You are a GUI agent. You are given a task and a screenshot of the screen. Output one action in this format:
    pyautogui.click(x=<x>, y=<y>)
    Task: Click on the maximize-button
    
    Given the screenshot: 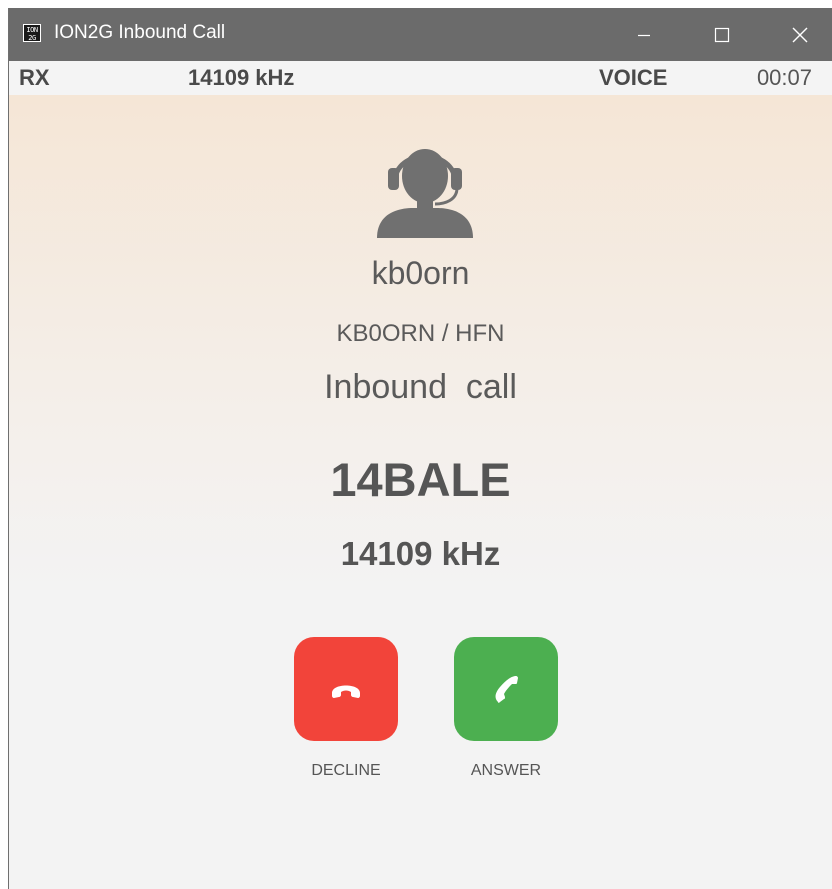 What is the action you would take?
    pyautogui.click(x=722, y=34)
    